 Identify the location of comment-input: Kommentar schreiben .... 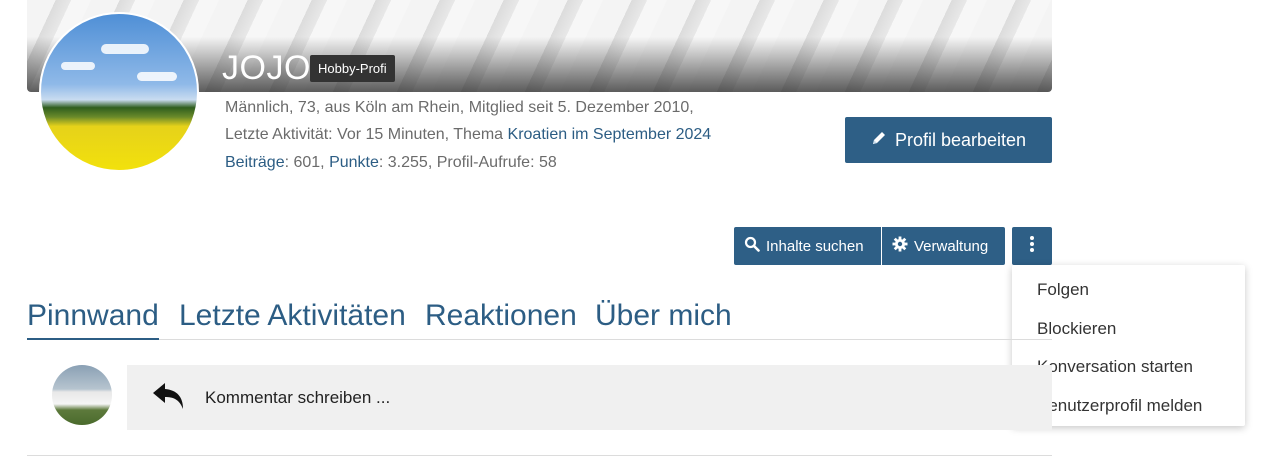
(589, 397).